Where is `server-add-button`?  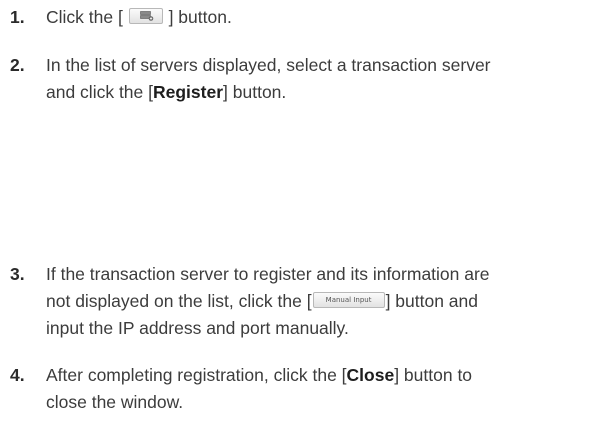 server-add-button is located at coordinates (145, 16).